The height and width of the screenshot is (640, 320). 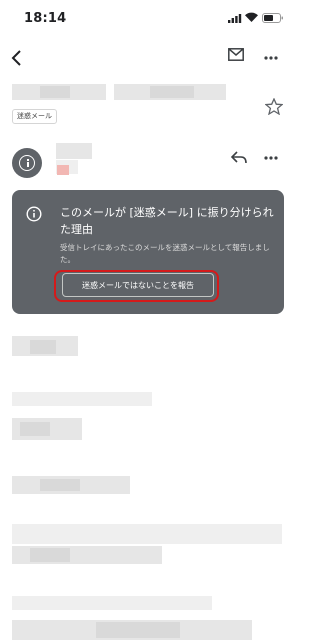 I want to click on sender-avatar, so click(x=27, y=163).